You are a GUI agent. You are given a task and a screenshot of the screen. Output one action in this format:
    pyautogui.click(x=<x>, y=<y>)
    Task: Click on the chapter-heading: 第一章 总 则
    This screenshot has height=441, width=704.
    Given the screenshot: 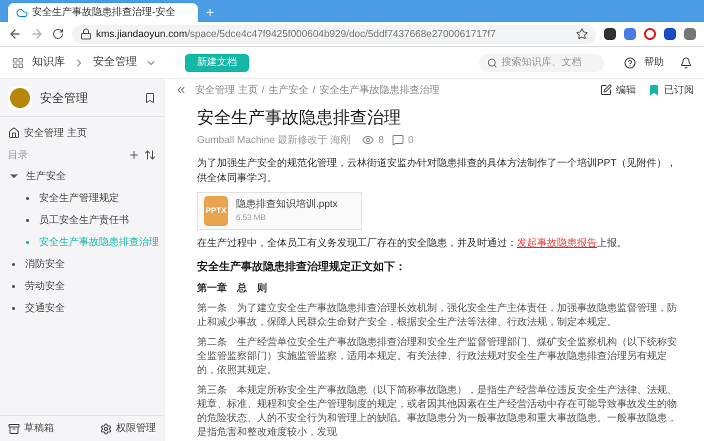 What is the action you would take?
    pyautogui.click(x=232, y=288)
    